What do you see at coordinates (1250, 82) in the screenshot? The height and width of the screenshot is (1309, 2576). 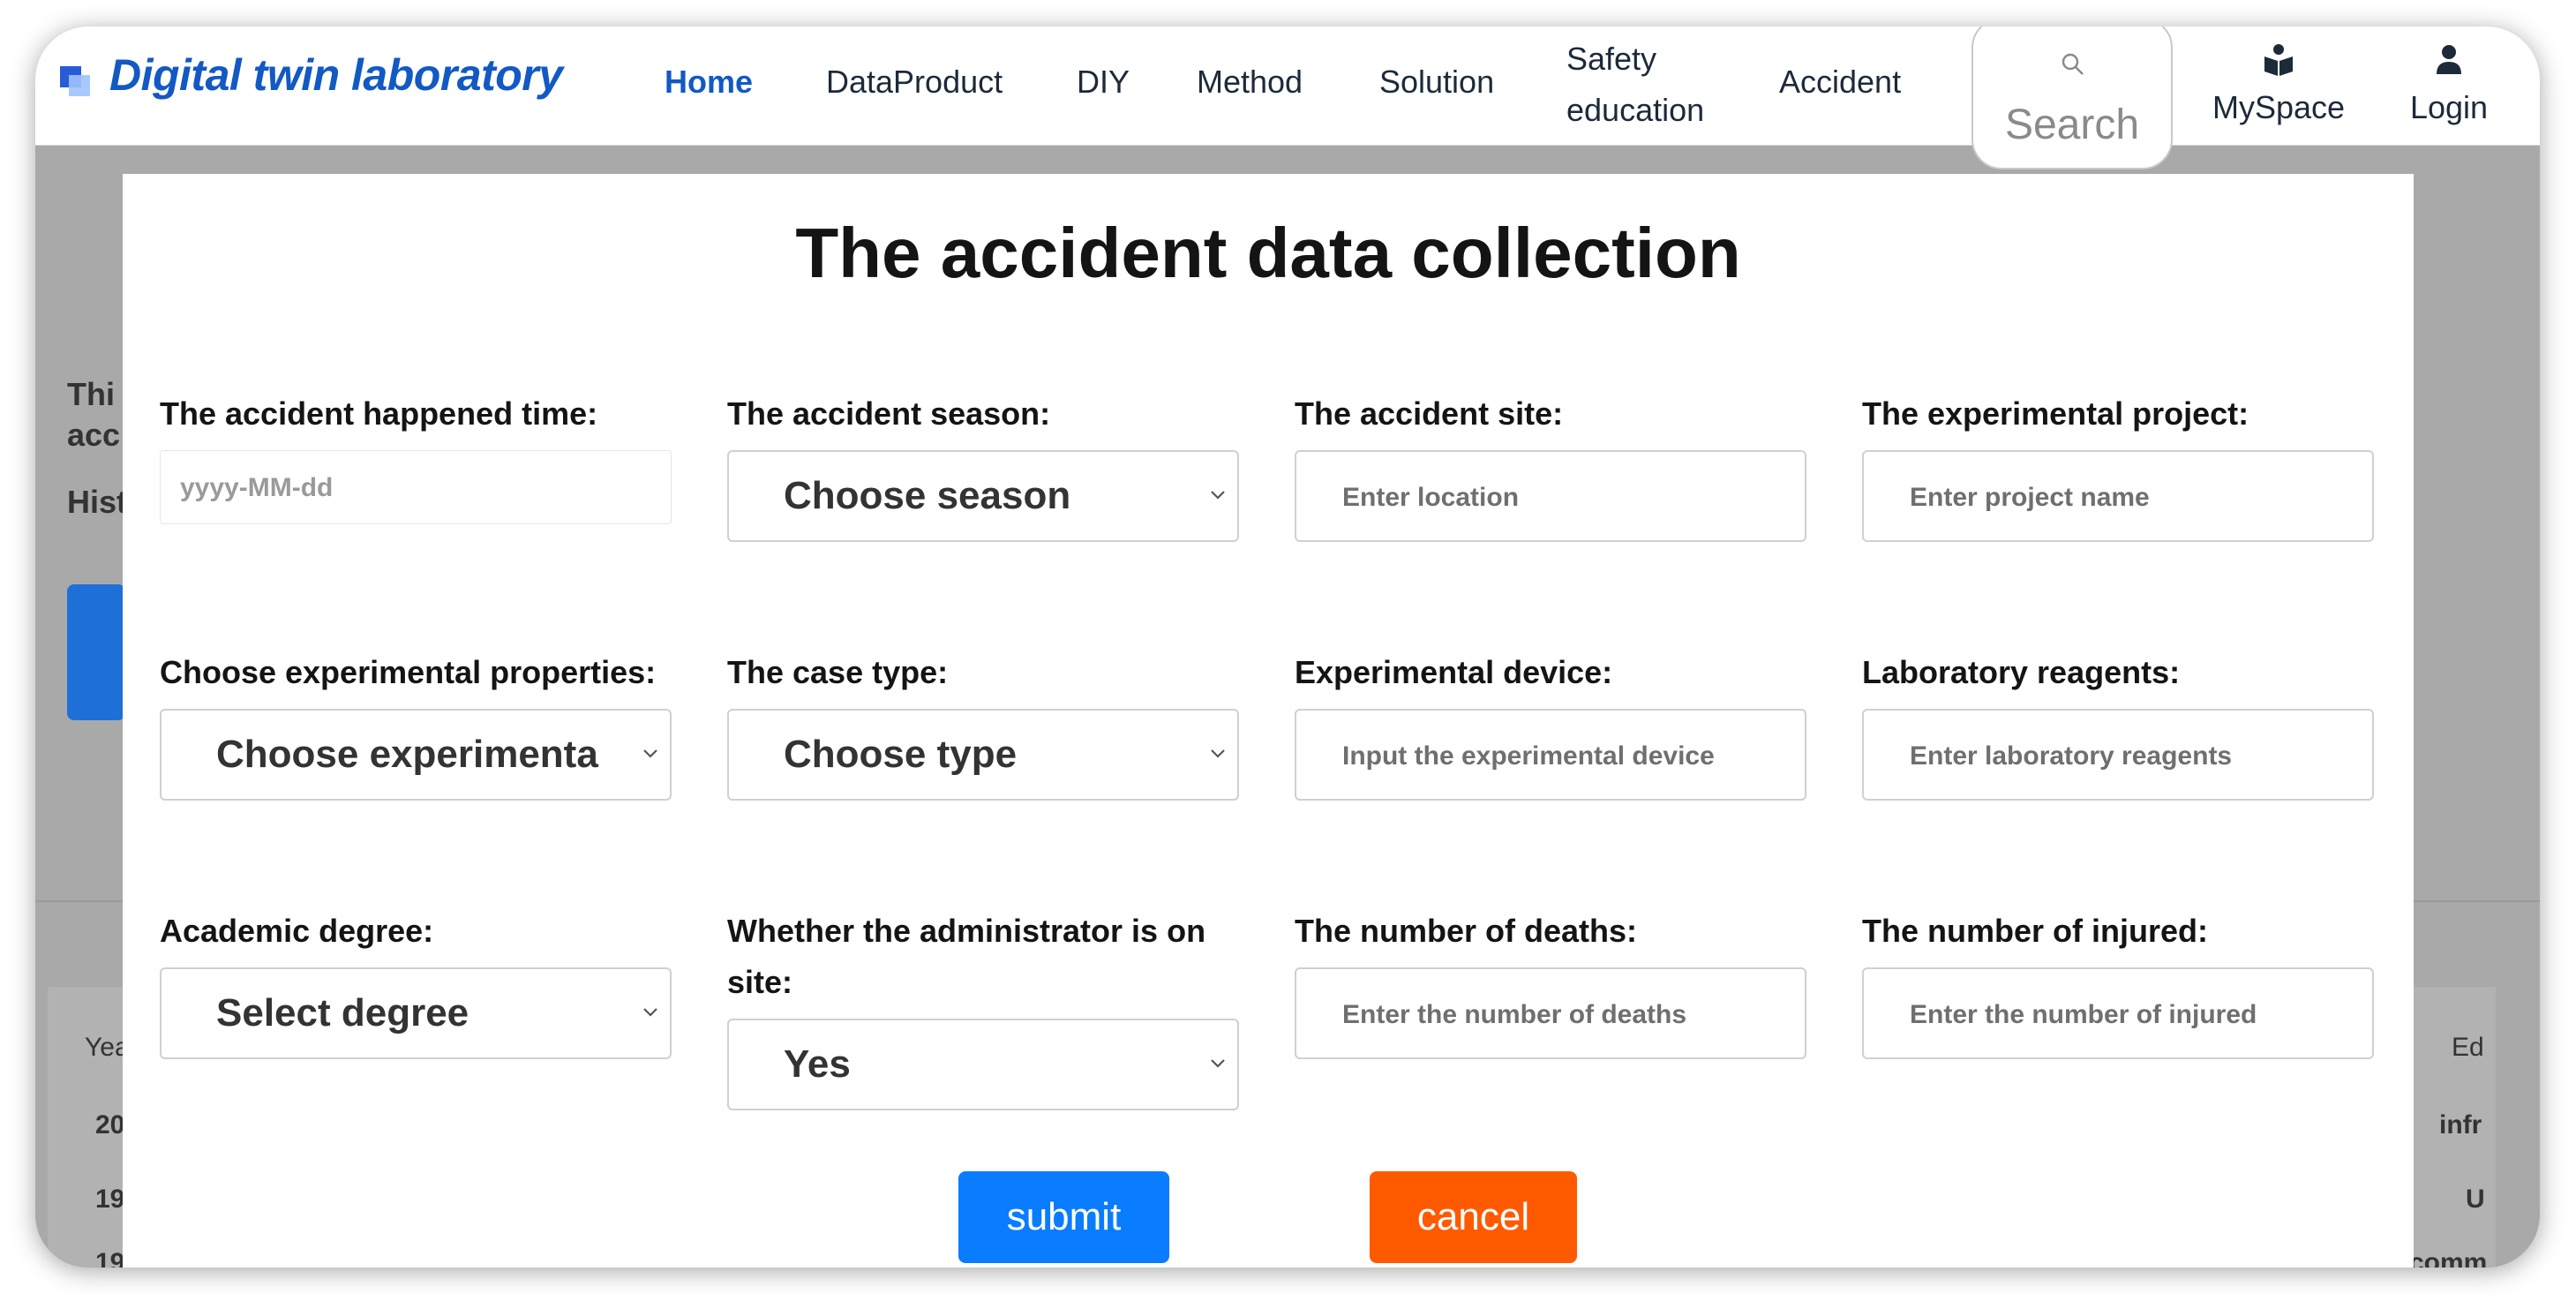 I see `nav-method: Method` at bounding box center [1250, 82].